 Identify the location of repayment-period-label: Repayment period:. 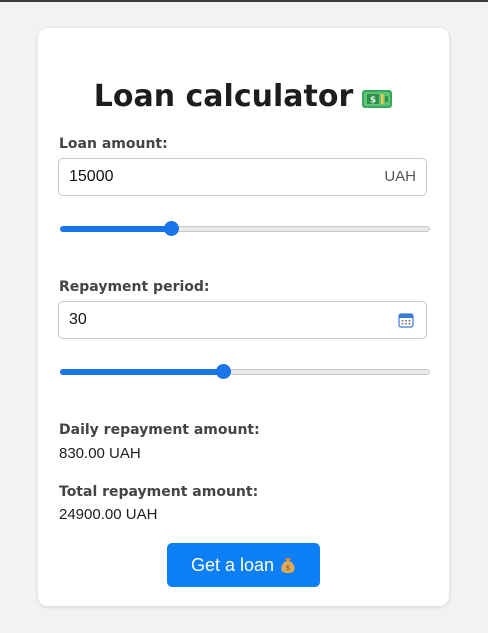
(134, 287).